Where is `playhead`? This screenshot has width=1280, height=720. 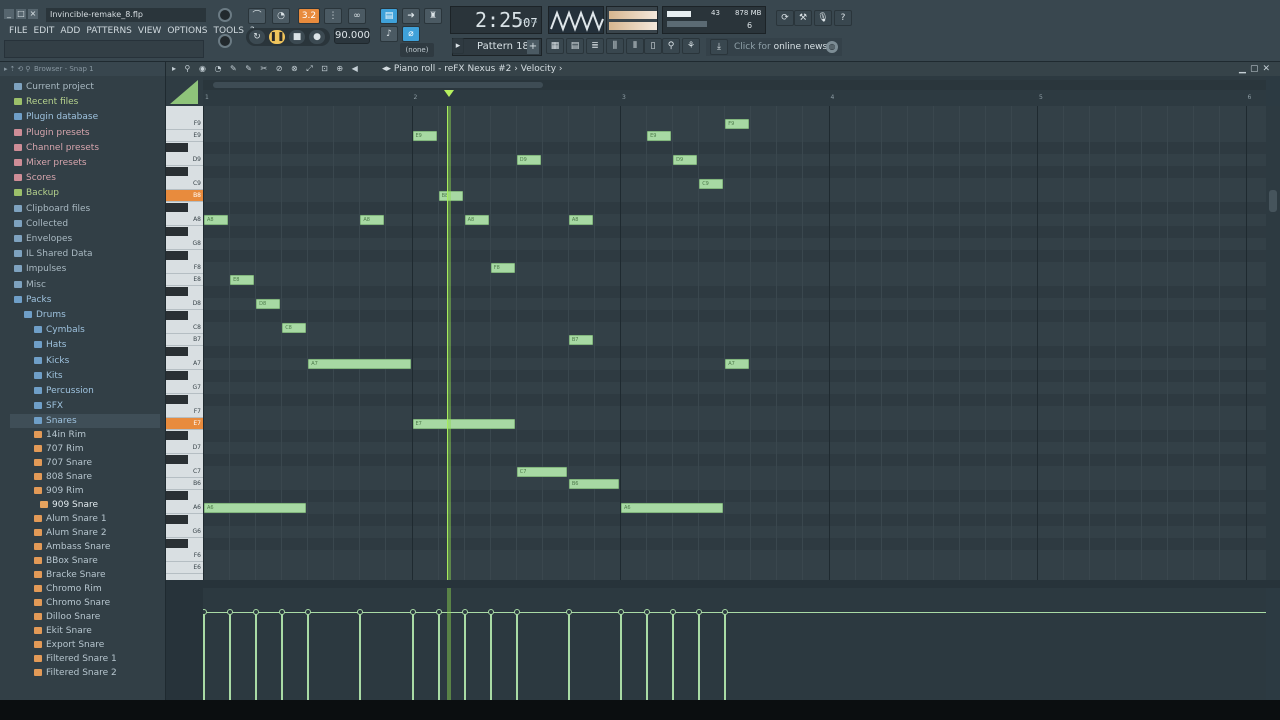 playhead is located at coordinates (448, 343).